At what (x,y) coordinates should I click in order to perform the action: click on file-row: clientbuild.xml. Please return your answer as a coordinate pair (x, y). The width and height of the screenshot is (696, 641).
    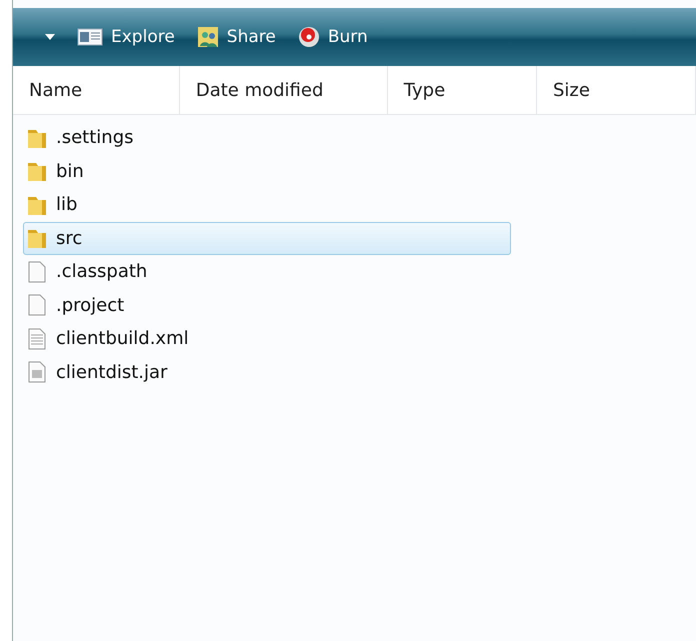
    Looking at the image, I should click on (267, 339).